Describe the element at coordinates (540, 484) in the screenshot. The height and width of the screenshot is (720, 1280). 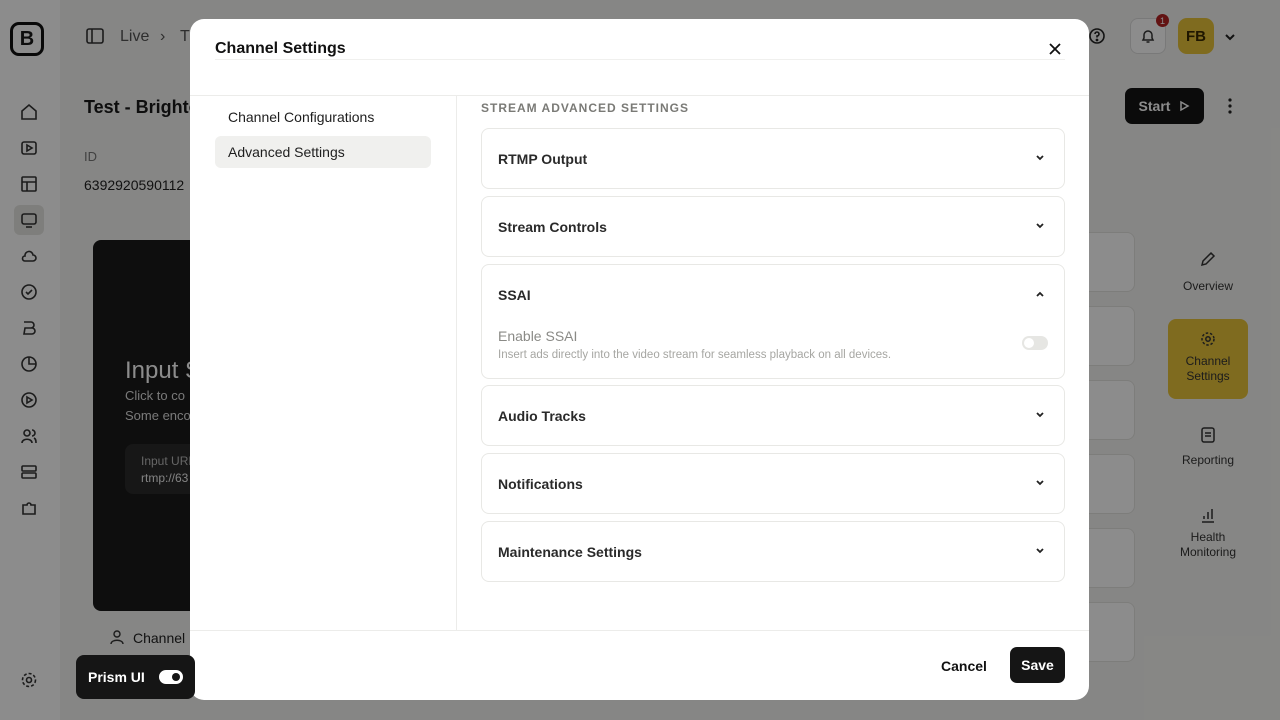
I see `accordion-title: Notifications` at that location.